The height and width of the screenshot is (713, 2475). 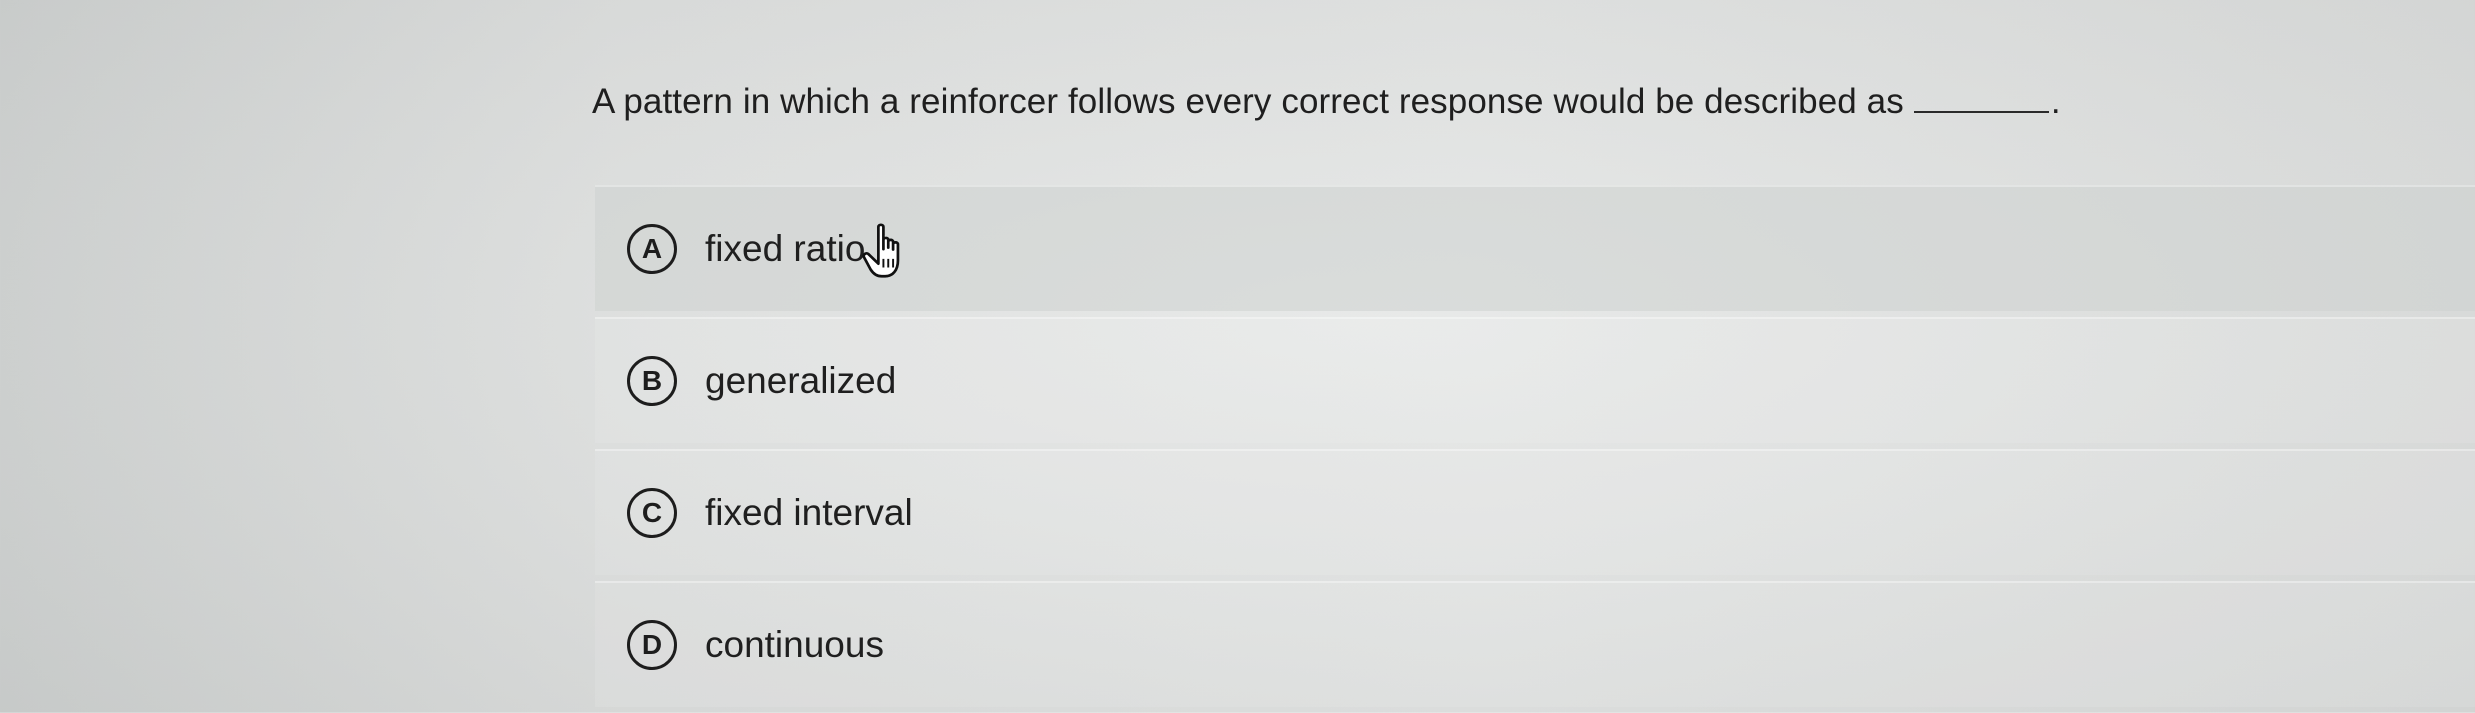 I want to click on answer-blank, so click(x=1981, y=110).